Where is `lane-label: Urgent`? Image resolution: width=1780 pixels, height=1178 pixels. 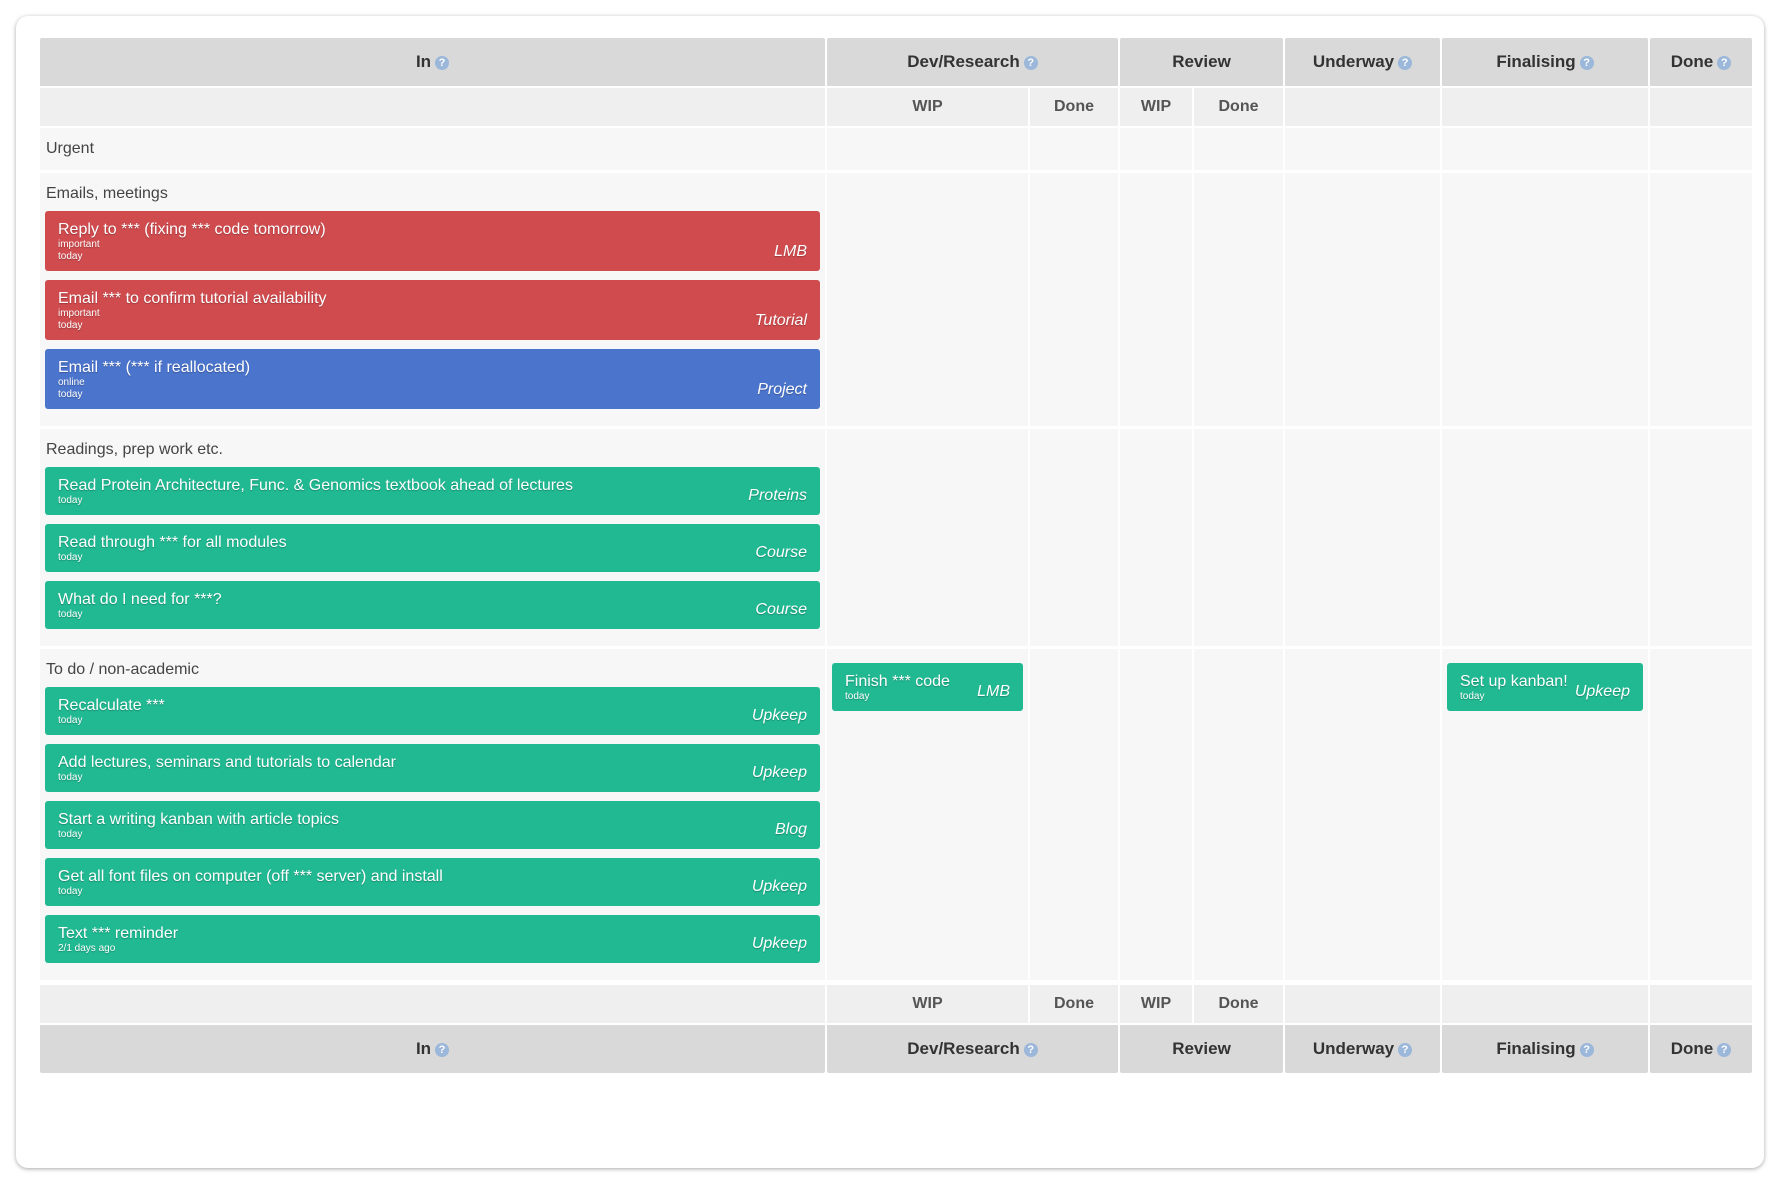 lane-label: Urgent is located at coordinates (70, 148).